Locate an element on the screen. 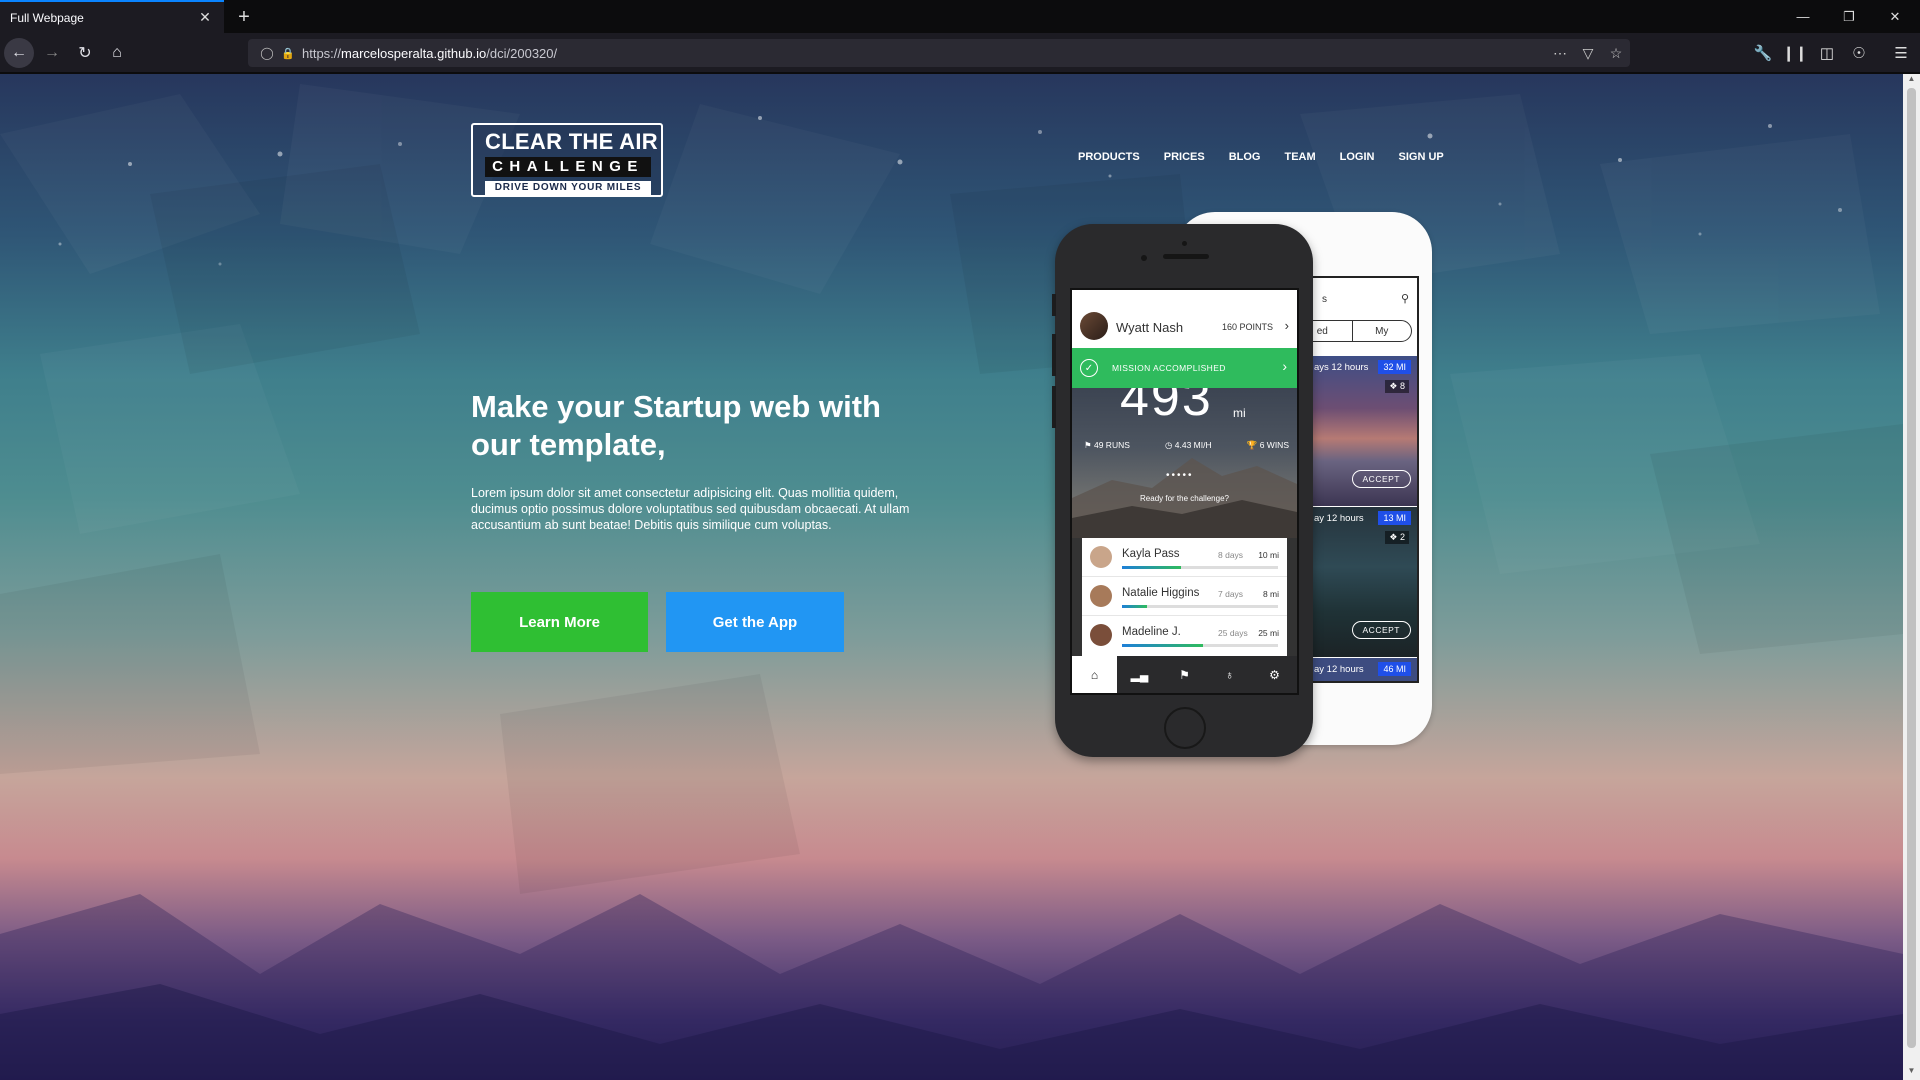 This screenshot has height=1080, width=1920. flag-icon: ⚑ is located at coordinates (1184, 674).